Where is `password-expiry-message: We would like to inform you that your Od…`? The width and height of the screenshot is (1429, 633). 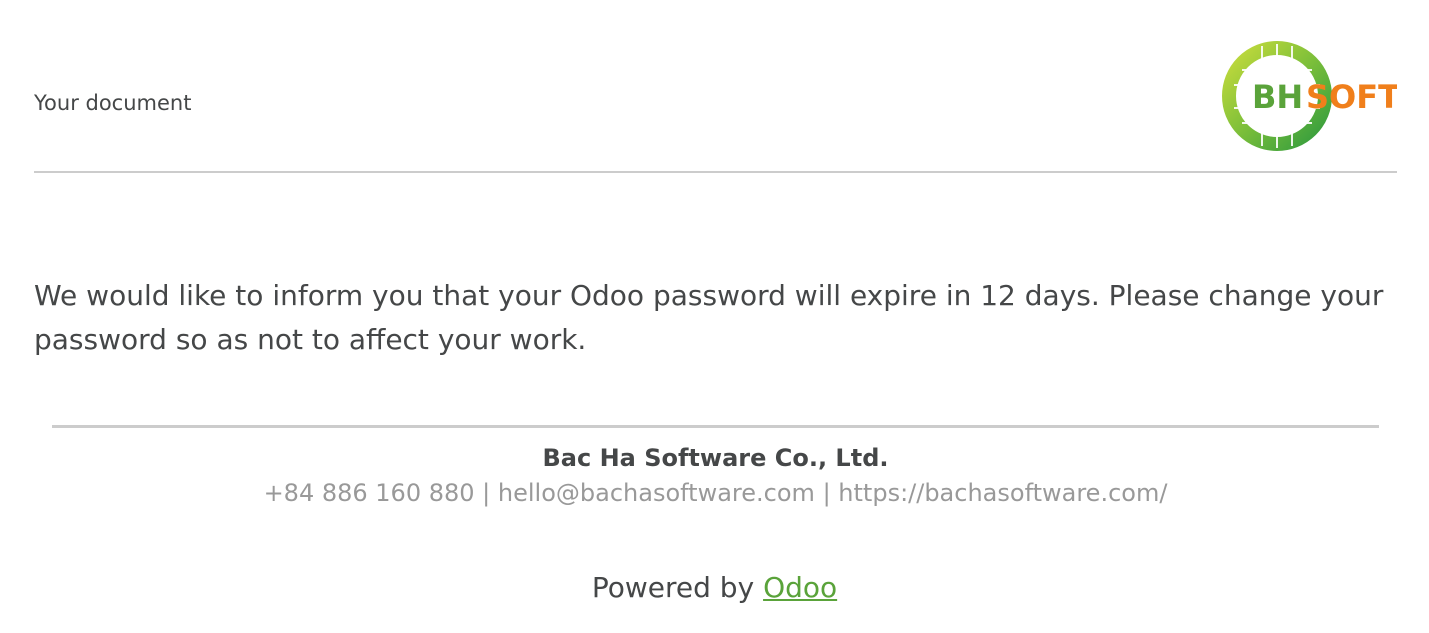 password-expiry-message: We would like to inform you that your Od… is located at coordinates (709, 317).